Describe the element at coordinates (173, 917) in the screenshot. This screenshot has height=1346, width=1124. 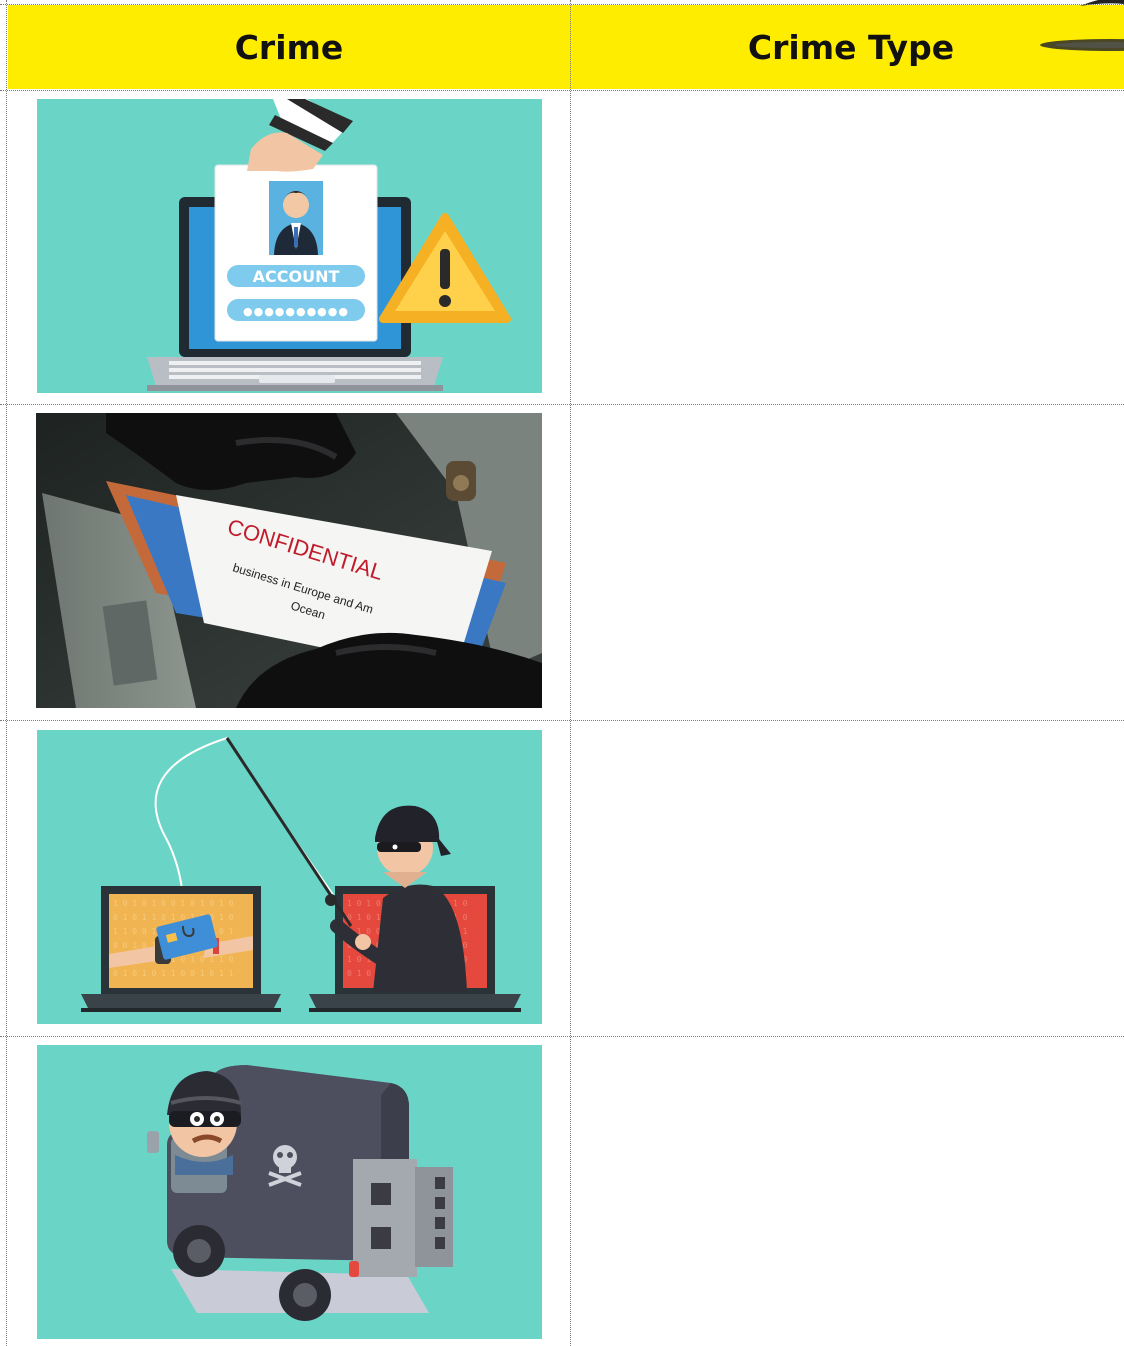
I see `svg-text: 0 1 0 1 1 0 1 0 1 1 0 1 0` at that location.